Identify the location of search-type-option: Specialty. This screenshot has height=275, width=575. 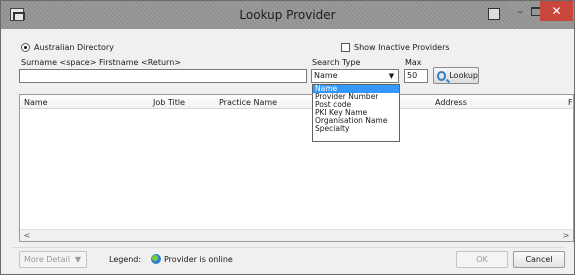
(356, 129).